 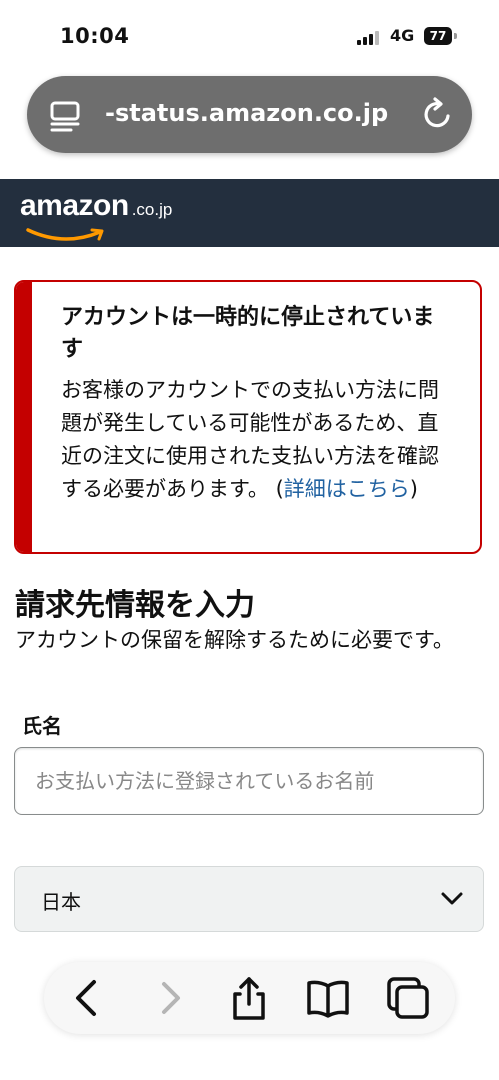 I want to click on back-icon, so click(x=88, y=998).